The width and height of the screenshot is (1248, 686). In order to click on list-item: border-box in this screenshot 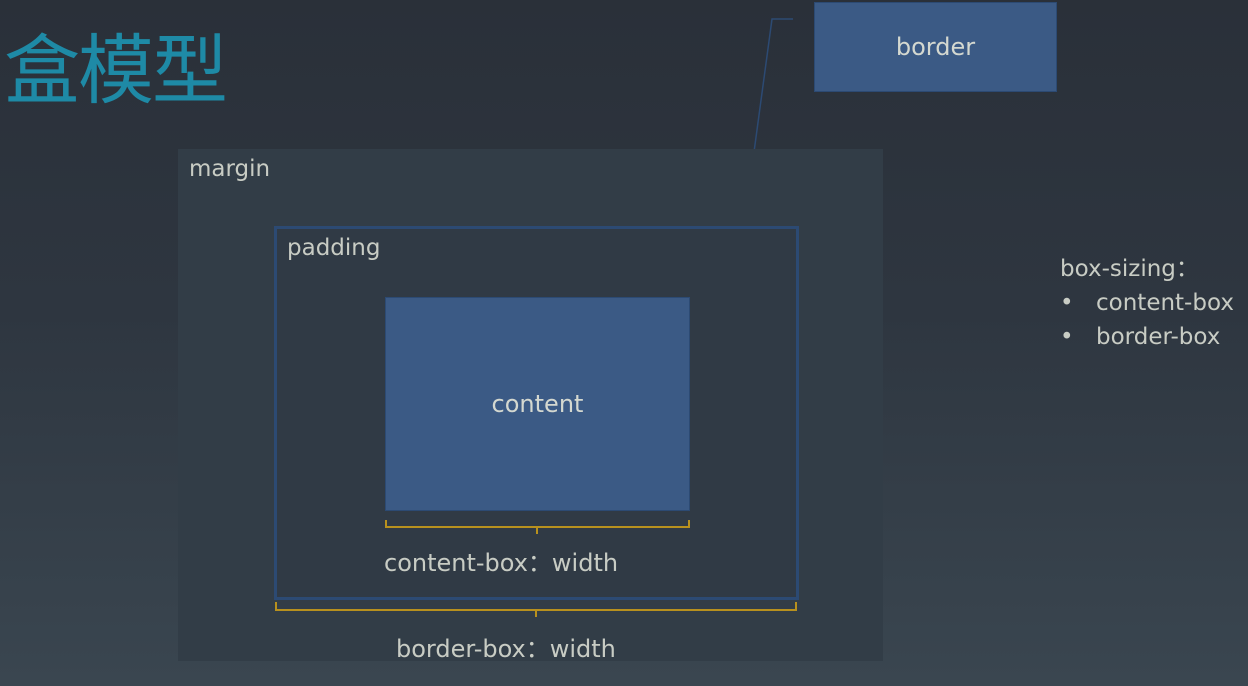, I will do `click(1147, 337)`.